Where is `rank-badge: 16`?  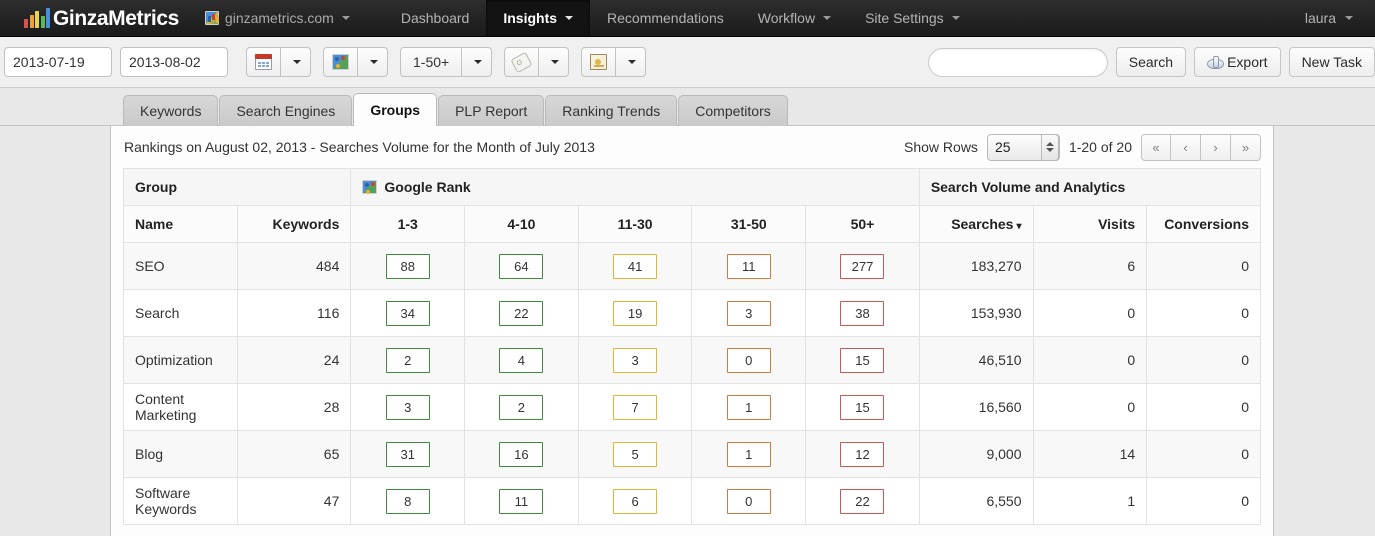 rank-badge: 16 is located at coordinates (521, 454).